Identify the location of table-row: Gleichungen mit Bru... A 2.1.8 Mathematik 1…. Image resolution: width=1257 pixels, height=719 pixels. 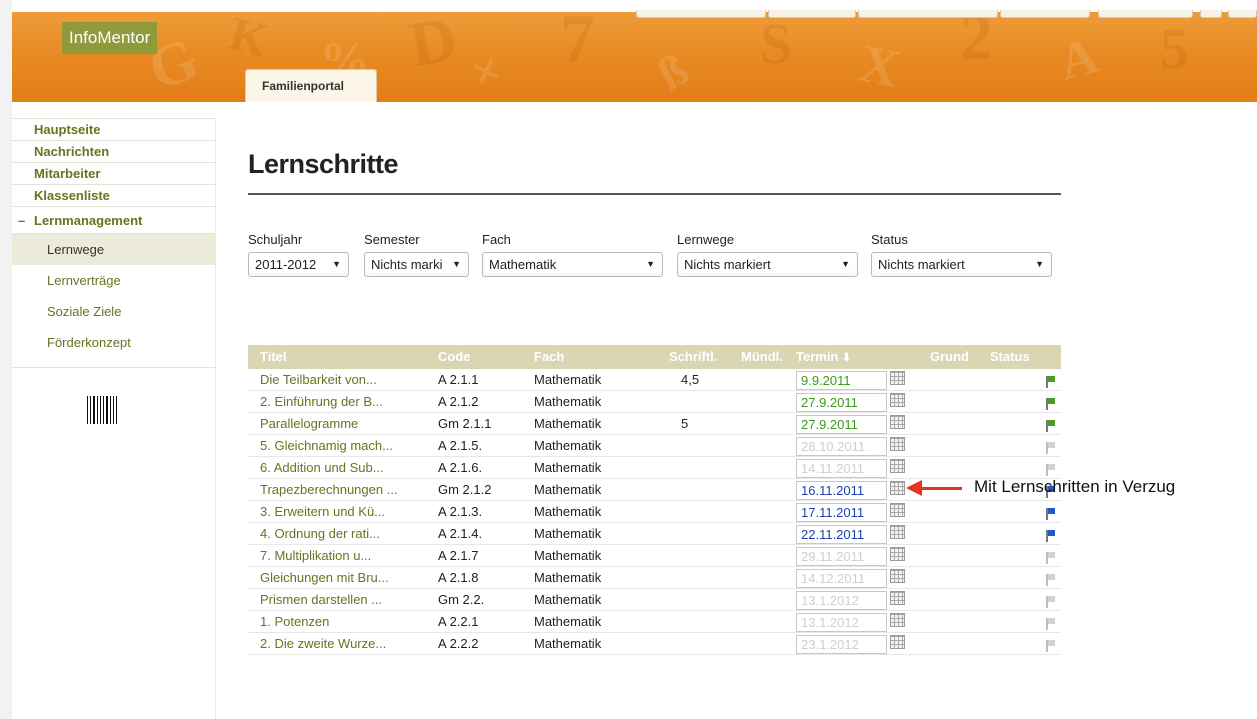
(654, 578).